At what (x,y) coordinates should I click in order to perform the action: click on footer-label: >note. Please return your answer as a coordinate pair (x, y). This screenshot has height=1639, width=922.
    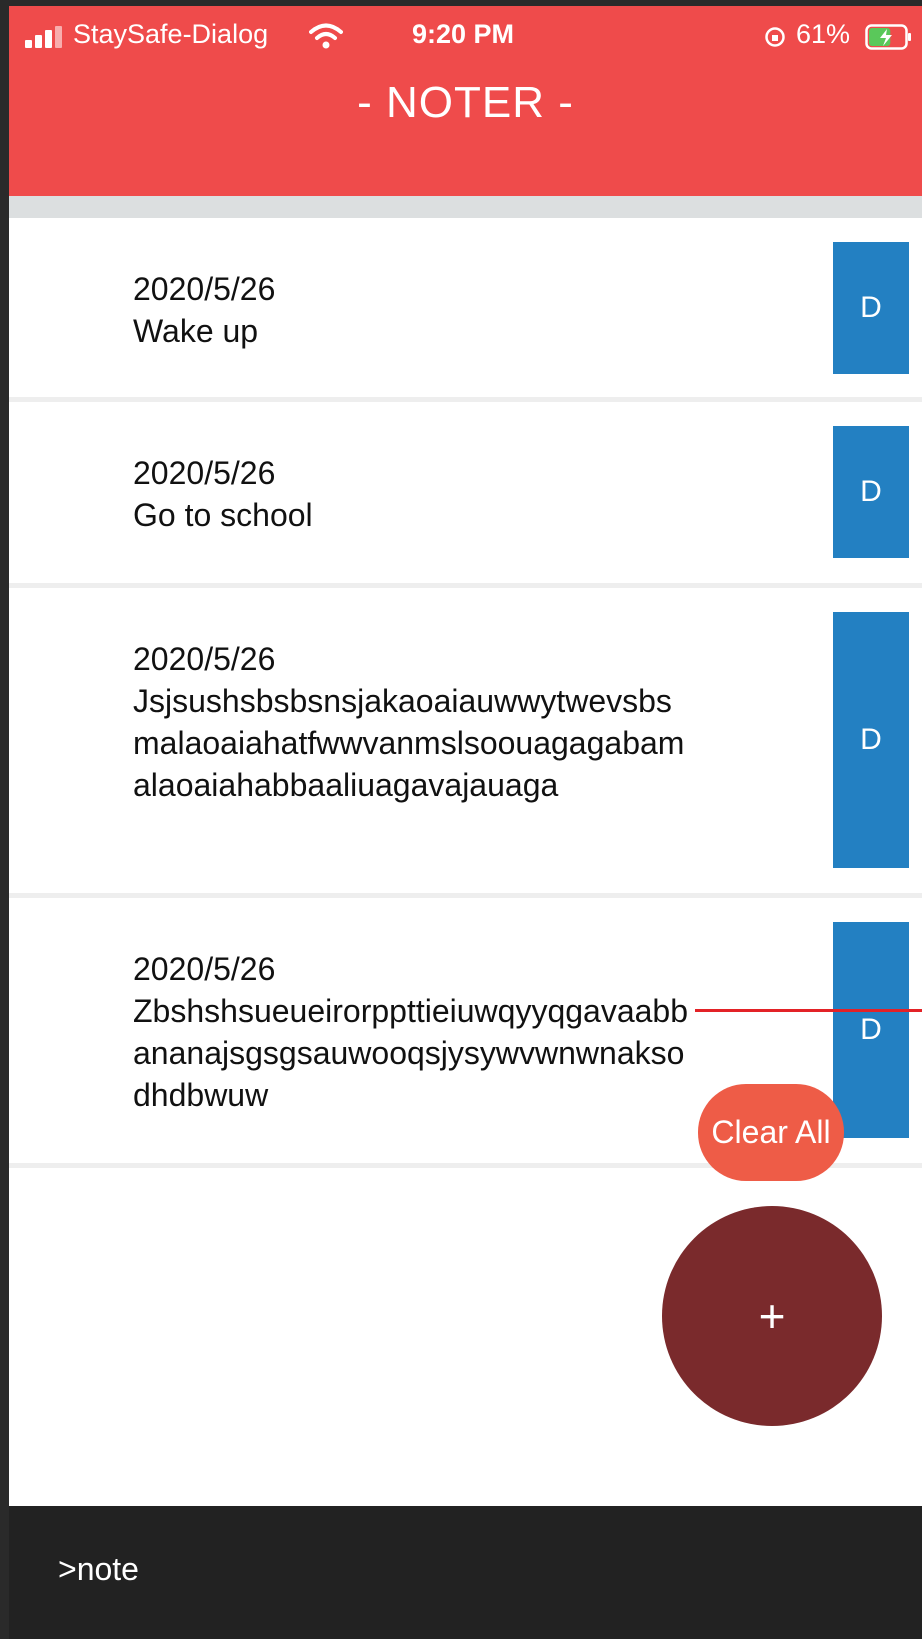
    Looking at the image, I should click on (98, 1569).